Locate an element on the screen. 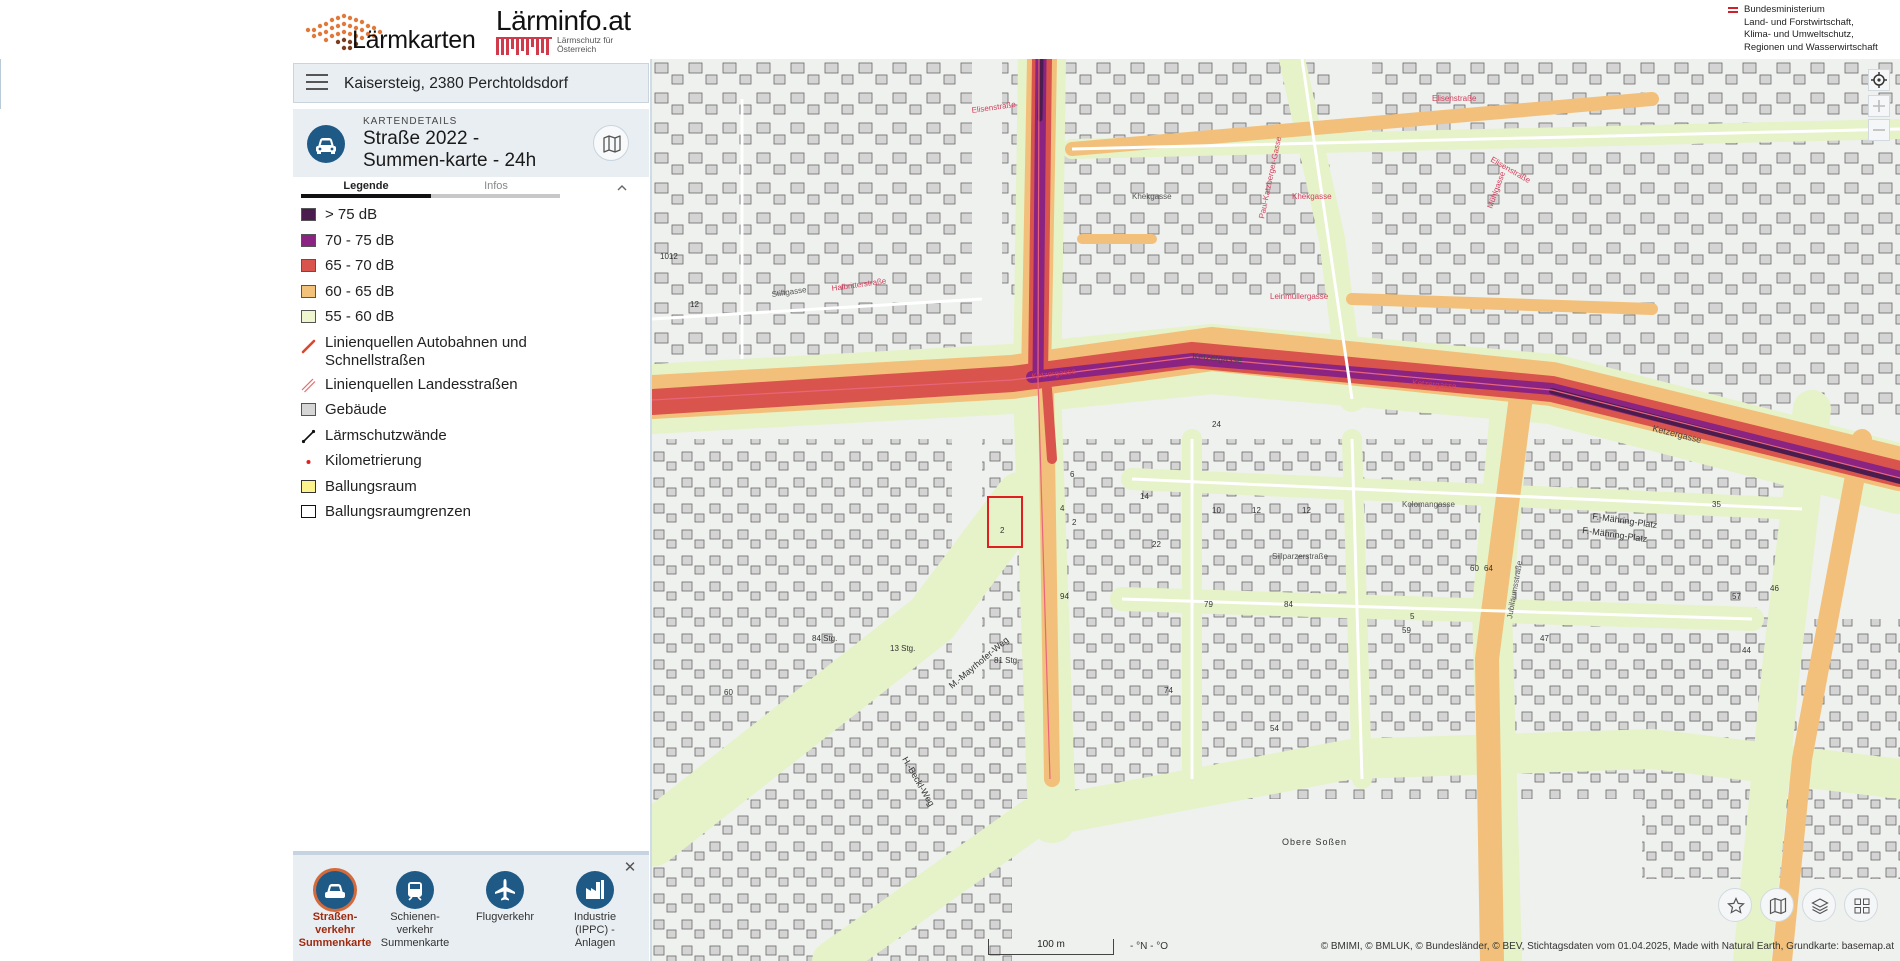 This screenshot has width=1900, height=961. mode-label: Schienen- verkehr Summenkarte is located at coordinates (415, 930).